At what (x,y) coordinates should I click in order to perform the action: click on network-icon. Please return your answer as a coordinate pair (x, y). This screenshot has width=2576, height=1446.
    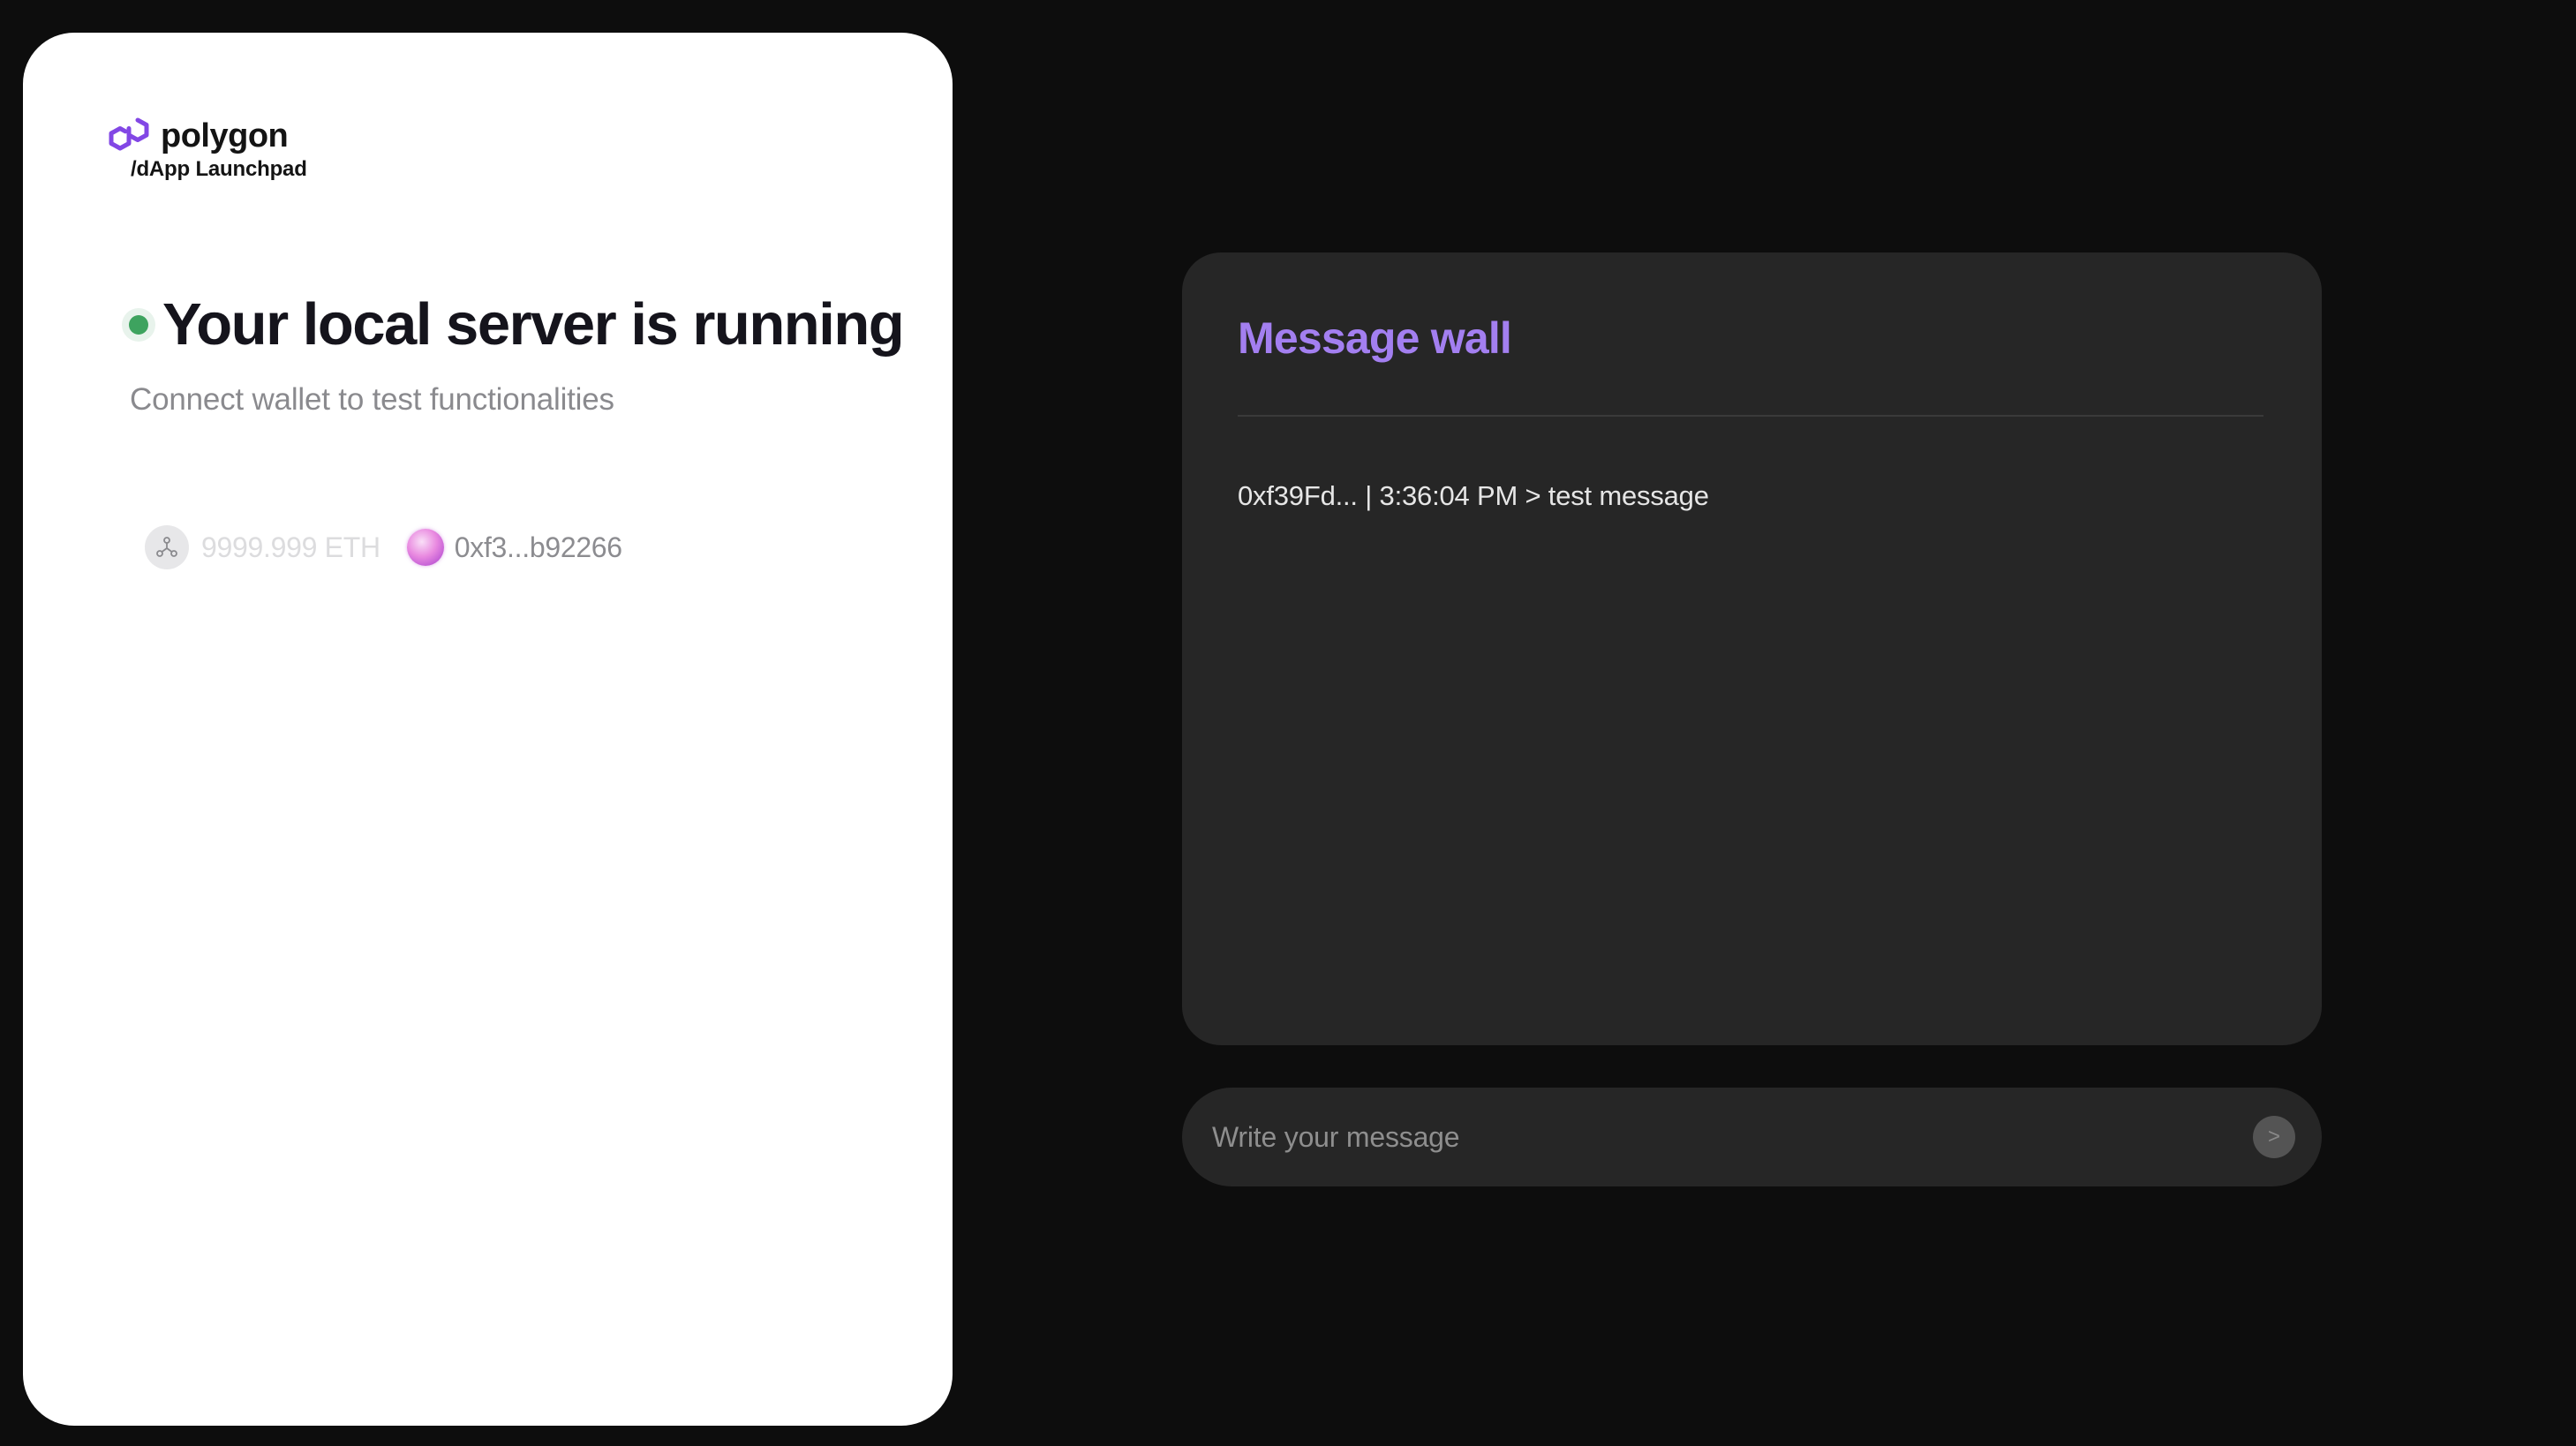
    Looking at the image, I should click on (167, 547).